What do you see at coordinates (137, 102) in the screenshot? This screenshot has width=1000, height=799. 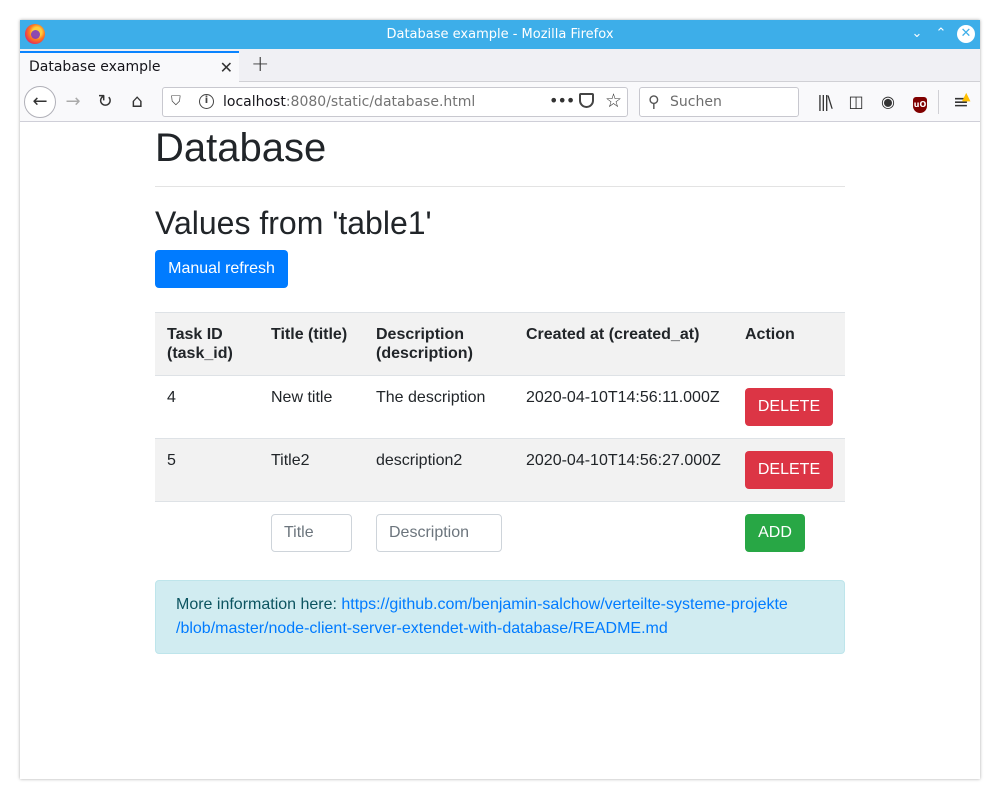 I see `home-button: ⌂` at bounding box center [137, 102].